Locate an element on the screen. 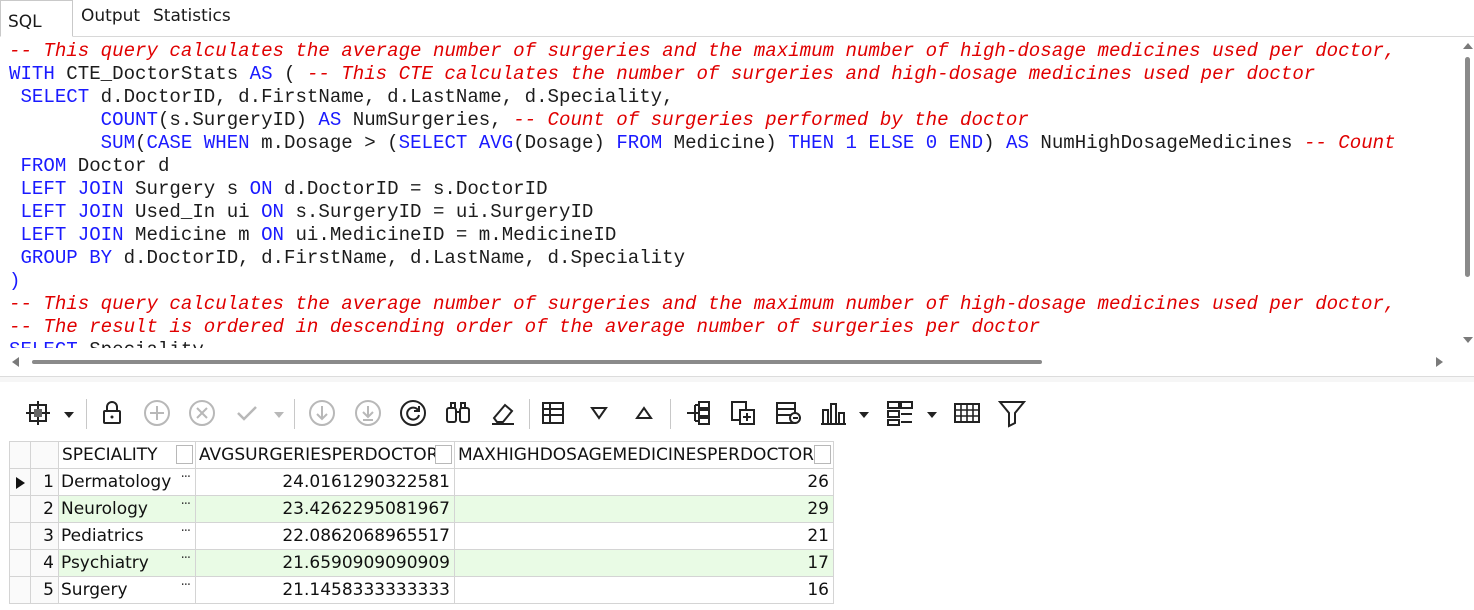 The width and height of the screenshot is (1474, 610). sql-text: (Dosage) is located at coordinates (565, 143).